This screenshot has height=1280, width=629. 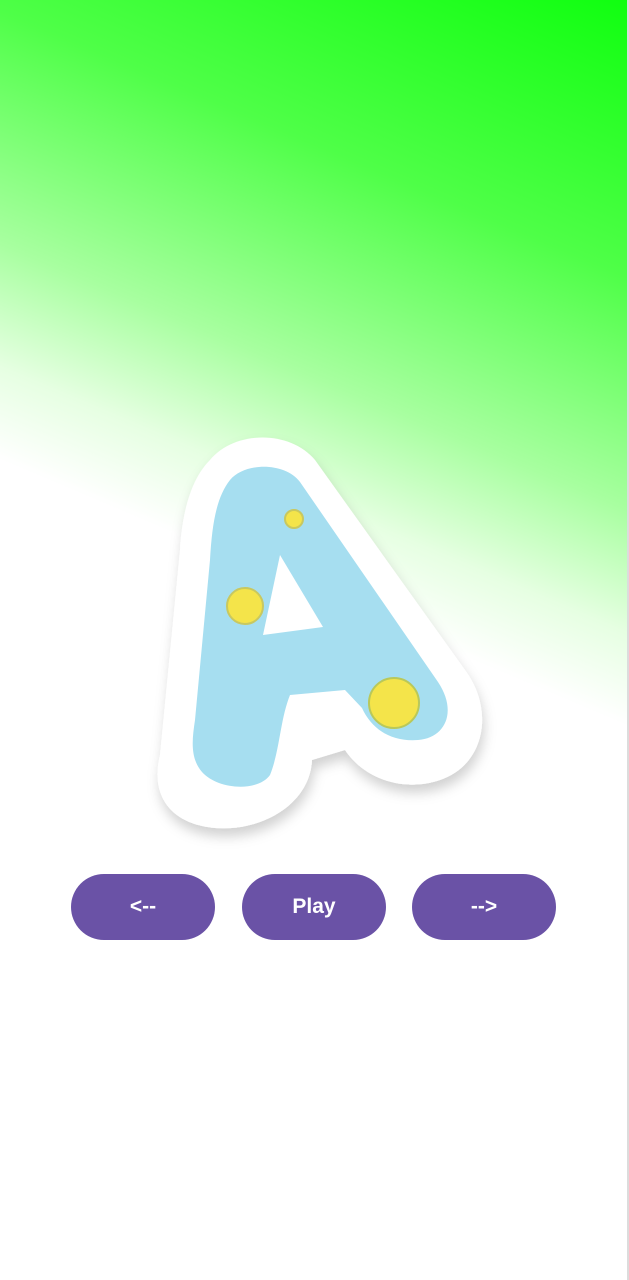 I want to click on dot-large, so click(x=394, y=703).